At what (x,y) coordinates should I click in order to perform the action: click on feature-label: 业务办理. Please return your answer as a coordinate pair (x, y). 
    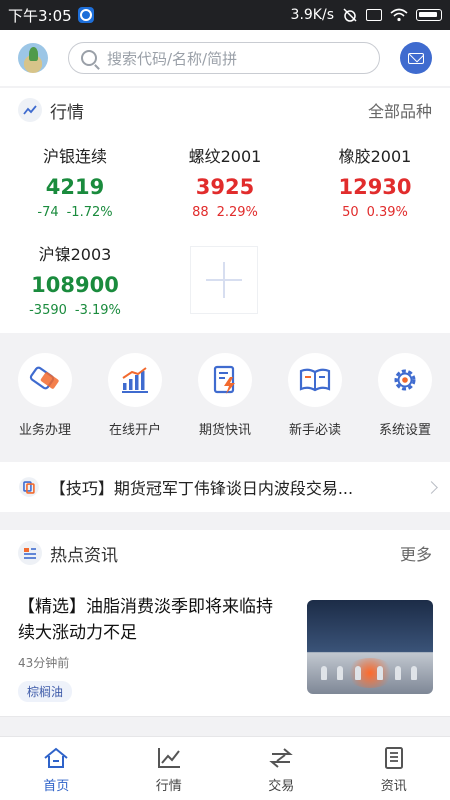
    Looking at the image, I should click on (44, 430).